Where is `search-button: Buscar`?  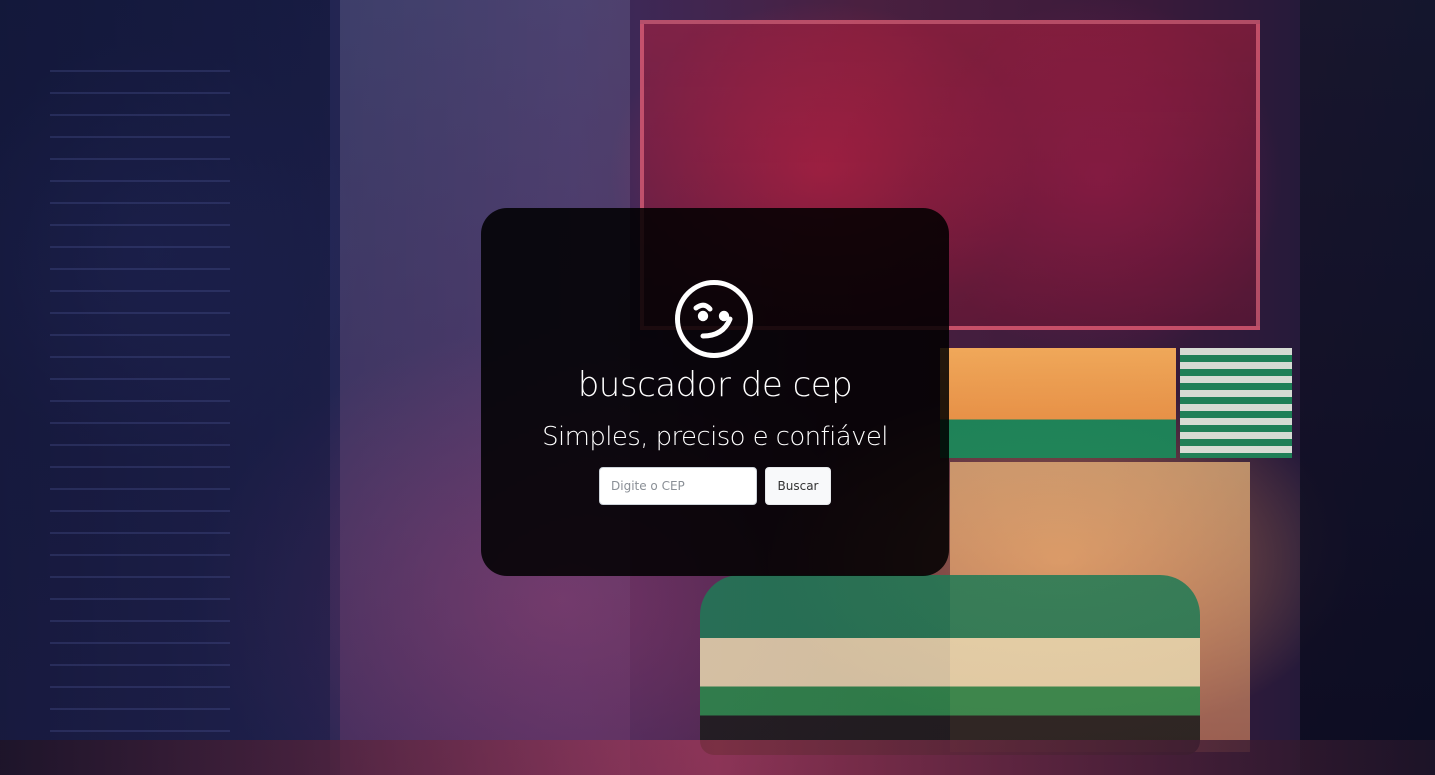
search-button: Buscar is located at coordinates (798, 486).